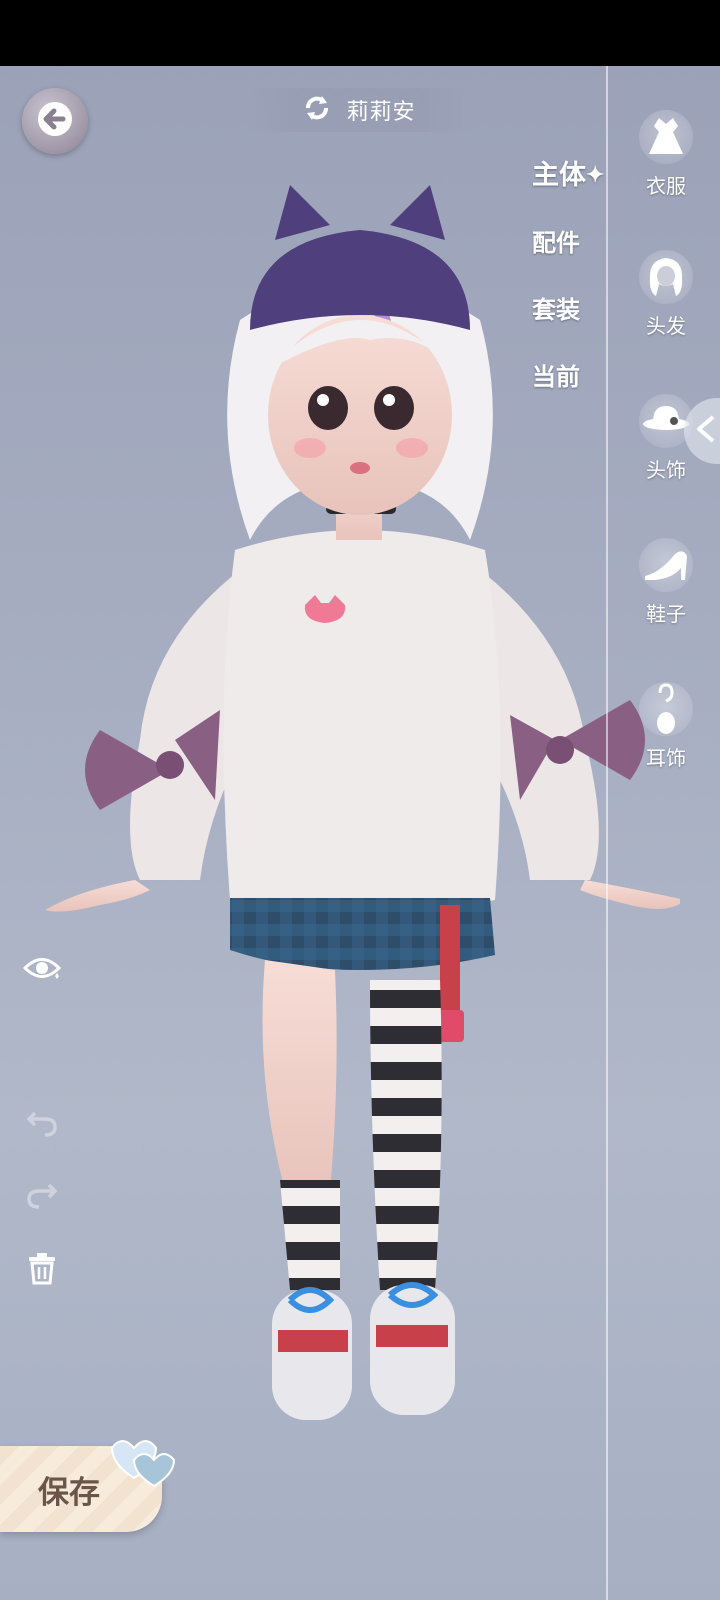  Describe the element at coordinates (572, 392) in the screenshot. I see `category-tab-current: 当前` at that location.